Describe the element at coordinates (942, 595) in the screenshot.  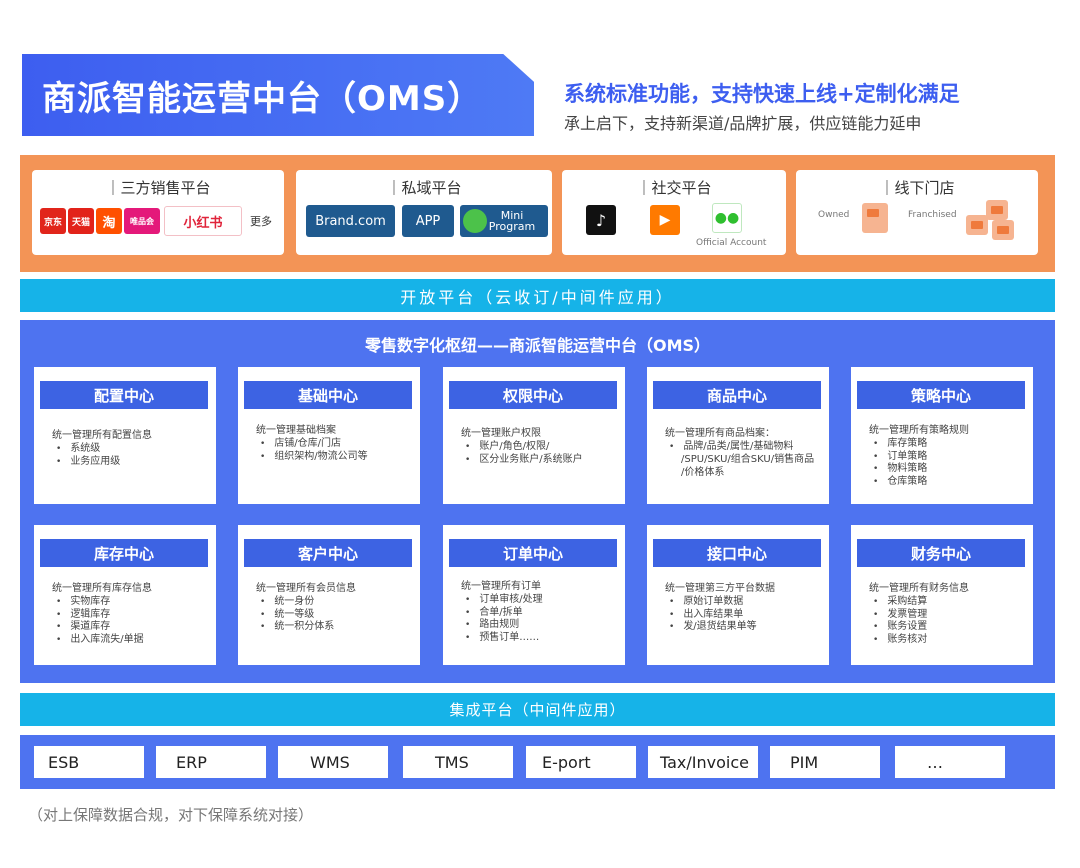
I see `module-finance-center: 财务中心 统一管理所有财务信息 采购结算 发票管理 账务设置 账务核对` at that location.